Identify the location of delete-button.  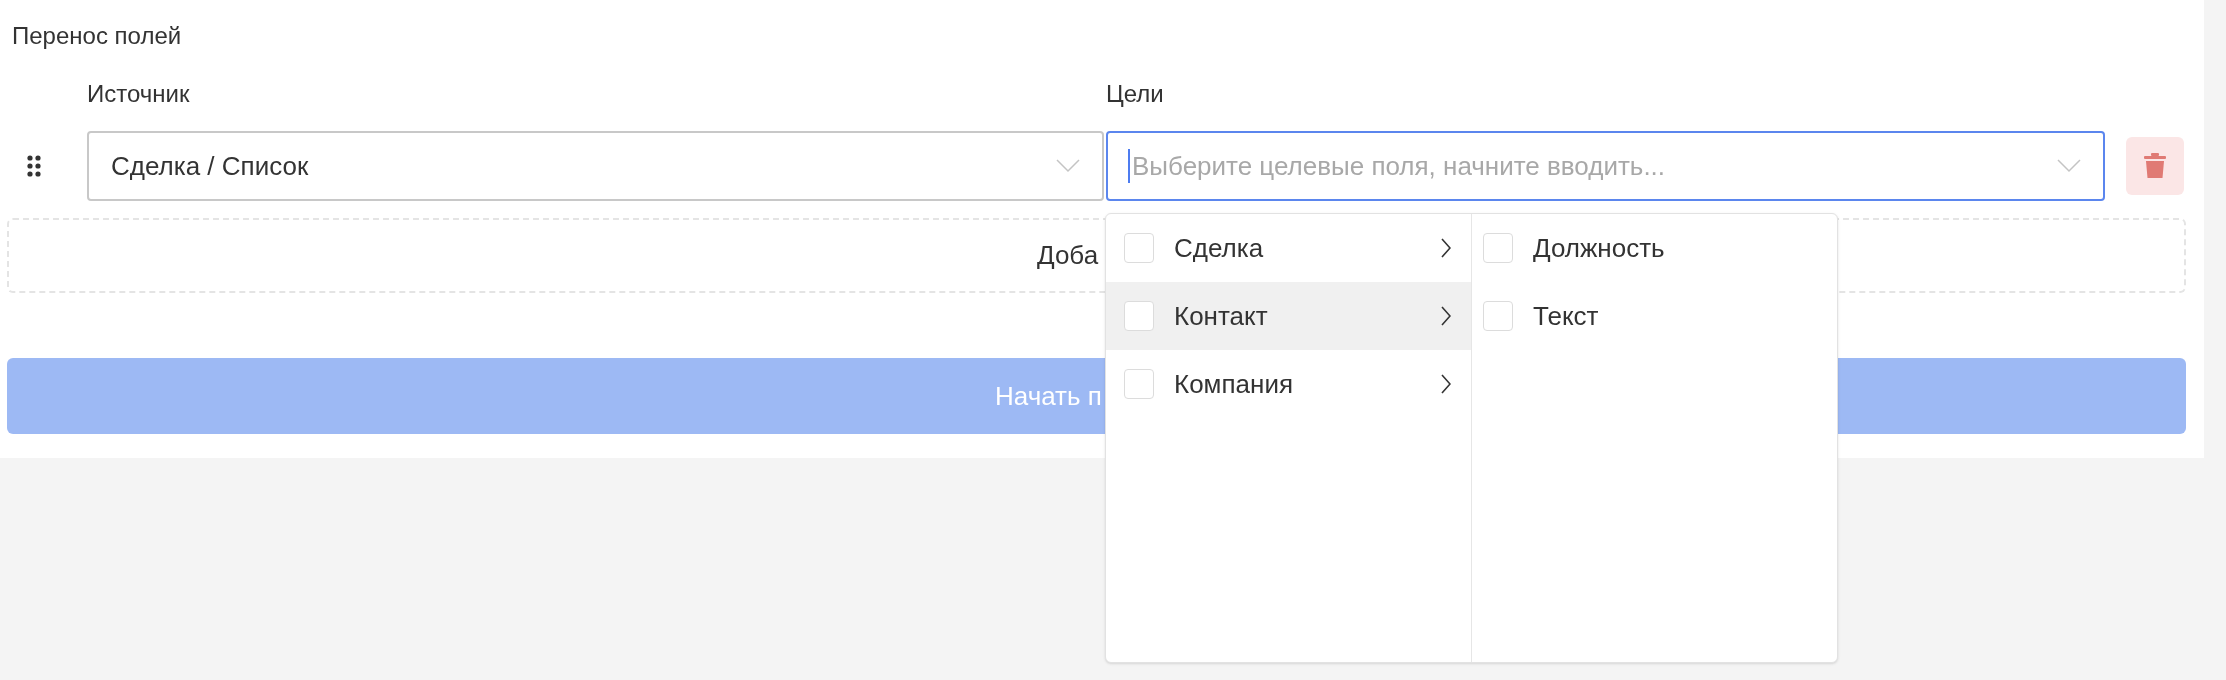
(2155, 166).